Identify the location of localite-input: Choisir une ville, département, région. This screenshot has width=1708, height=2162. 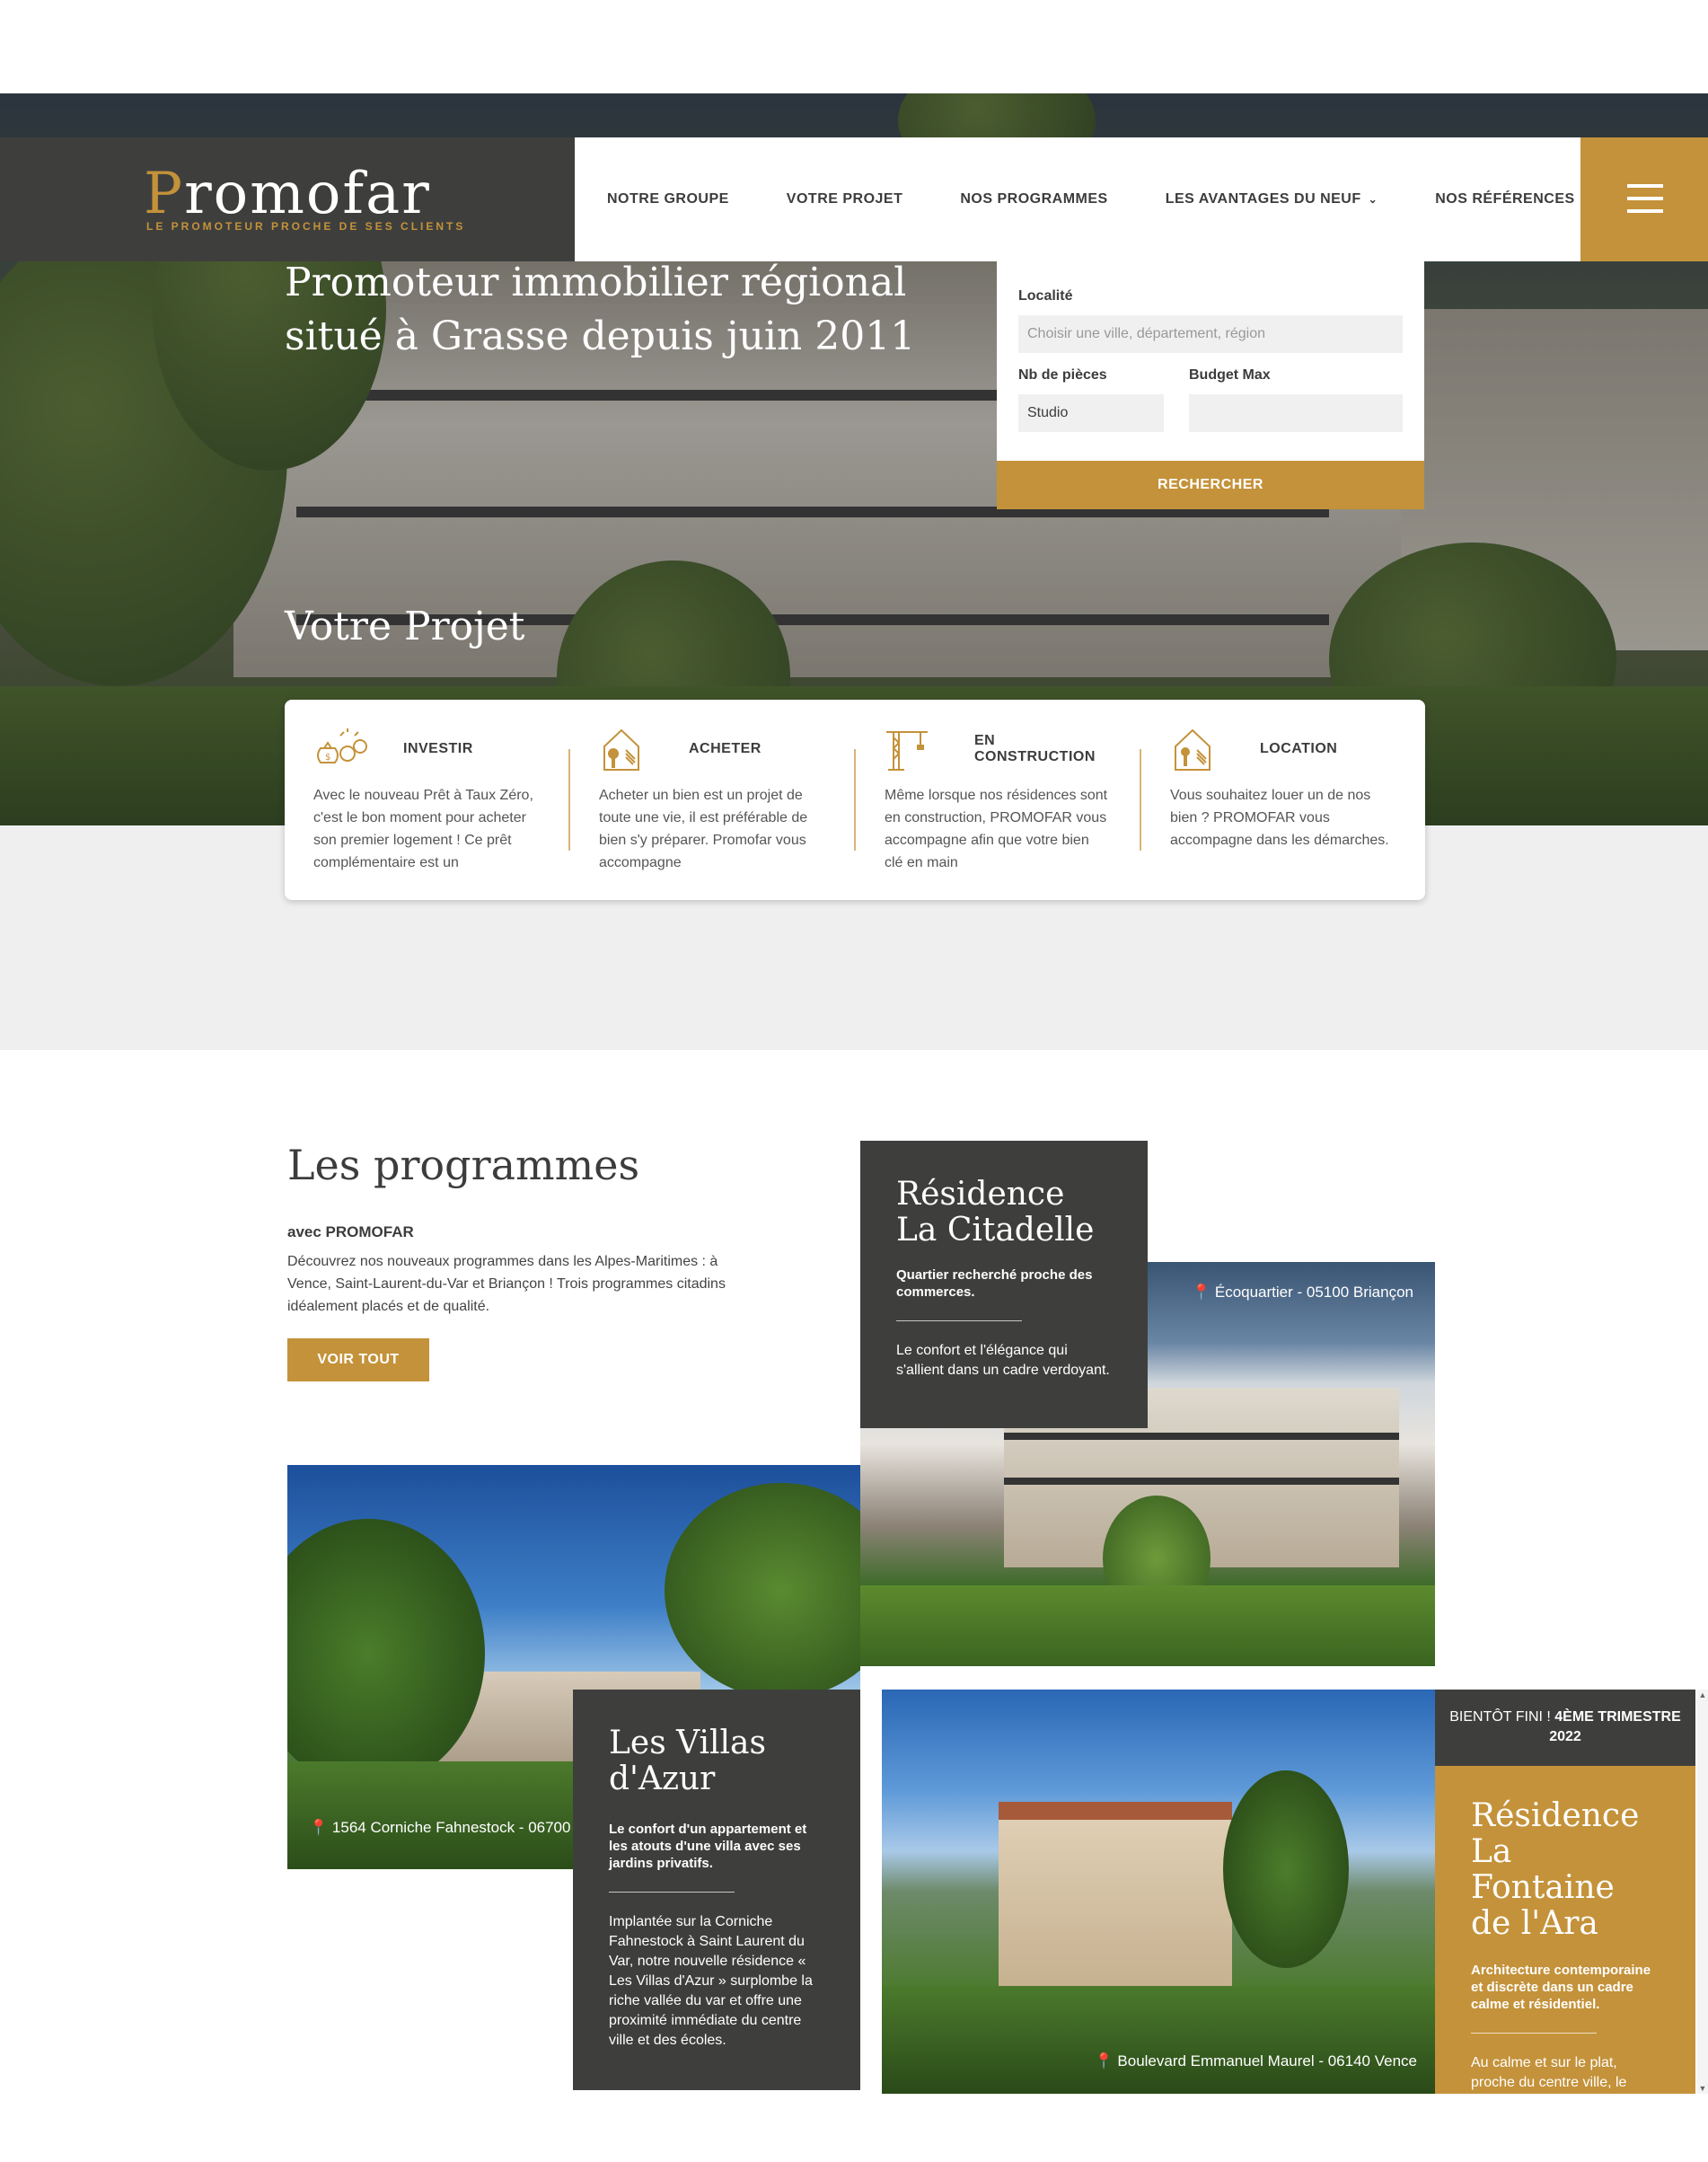
(1210, 334).